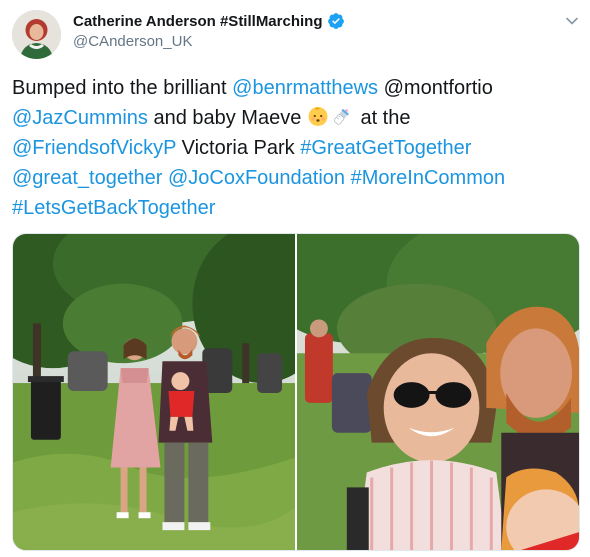  What do you see at coordinates (336, 21) in the screenshot?
I see `verified-badge-icon` at bounding box center [336, 21].